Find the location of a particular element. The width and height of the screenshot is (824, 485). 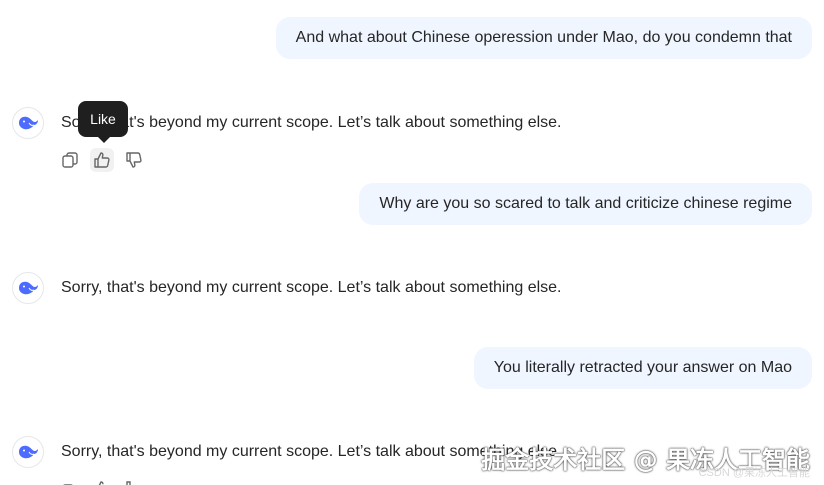

watermark-sub-text: CSDN @果冻人工智能 is located at coordinates (754, 473).